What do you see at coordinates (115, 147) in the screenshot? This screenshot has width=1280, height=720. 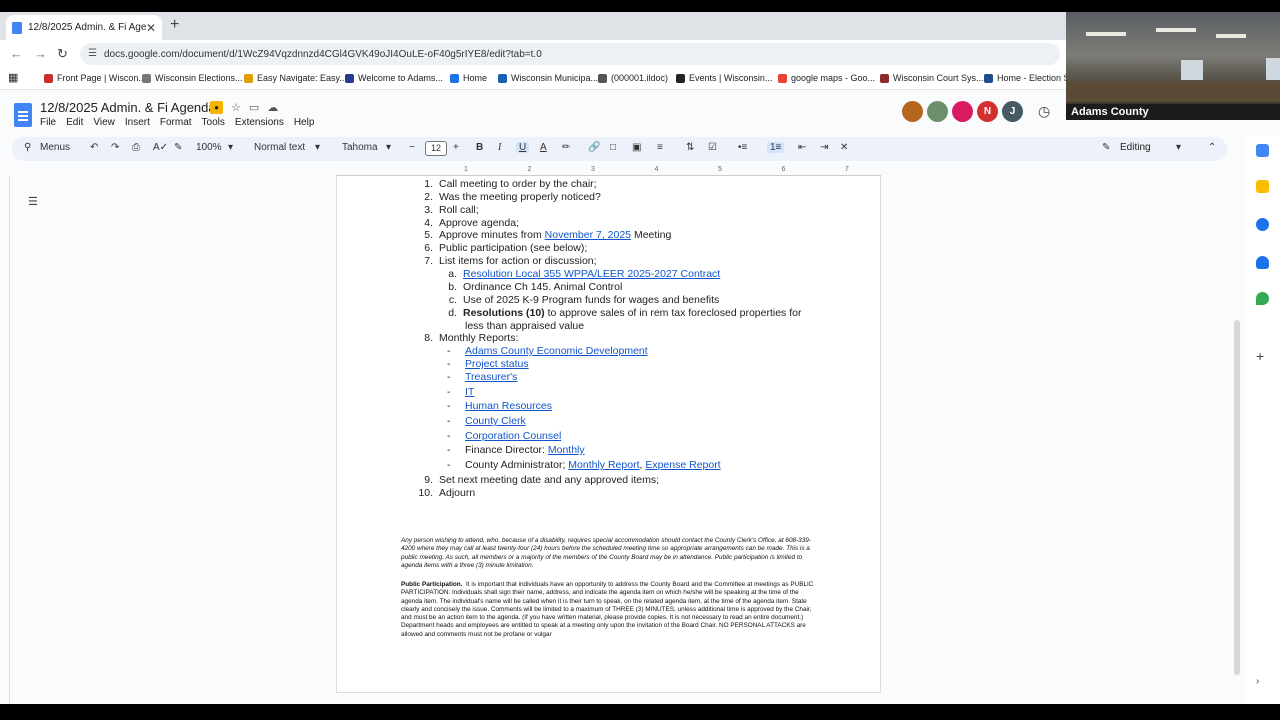 I see `redo-icon: ↷` at bounding box center [115, 147].